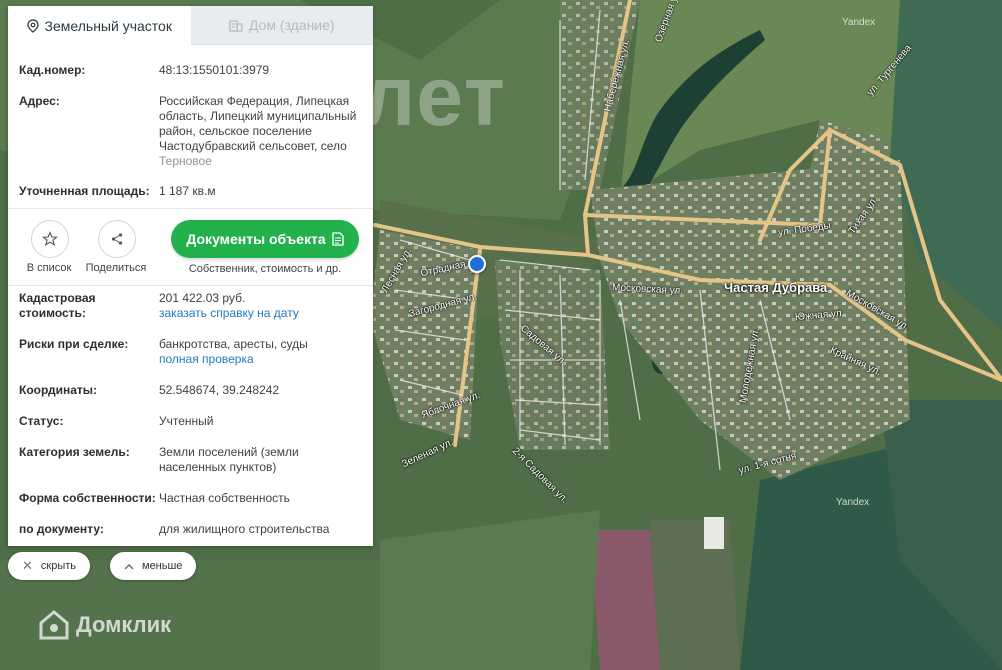 Image resolution: width=1002 pixels, height=670 pixels. I want to click on share-icon, so click(117, 239).